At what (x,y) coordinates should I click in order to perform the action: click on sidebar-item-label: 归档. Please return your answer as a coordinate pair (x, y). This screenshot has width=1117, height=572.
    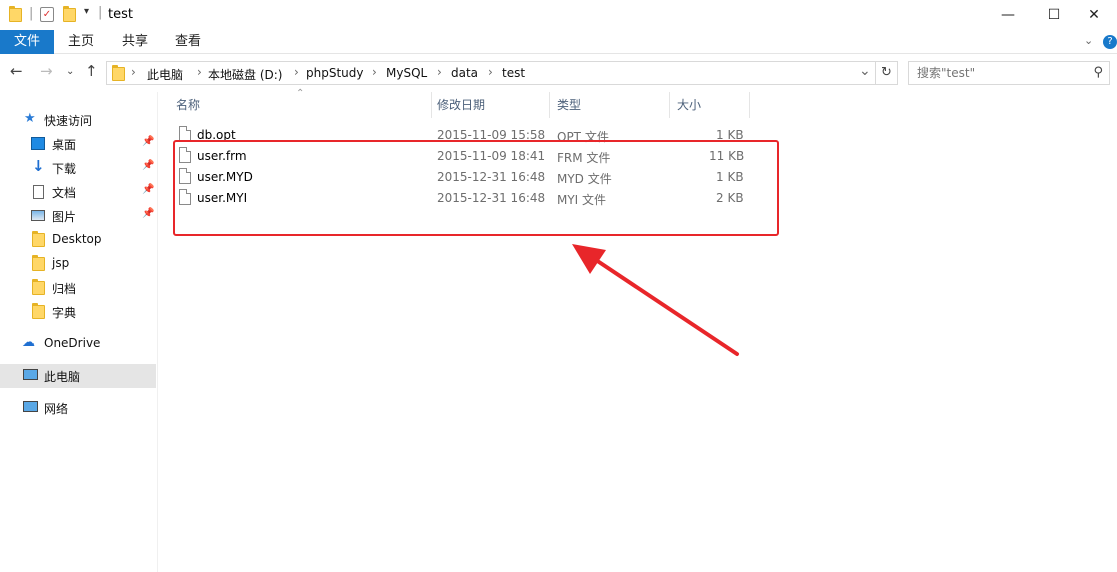
    Looking at the image, I should click on (64, 289).